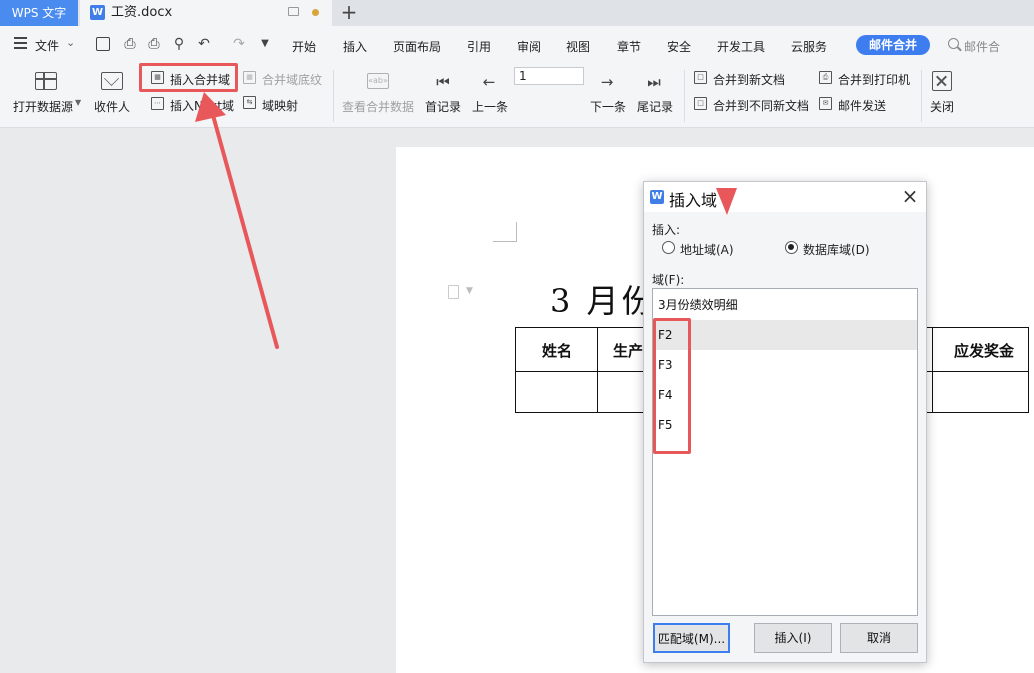 Image resolution: width=1034 pixels, height=673 pixels. What do you see at coordinates (112, 106) in the screenshot?
I see `recipients-button: 收件人` at bounding box center [112, 106].